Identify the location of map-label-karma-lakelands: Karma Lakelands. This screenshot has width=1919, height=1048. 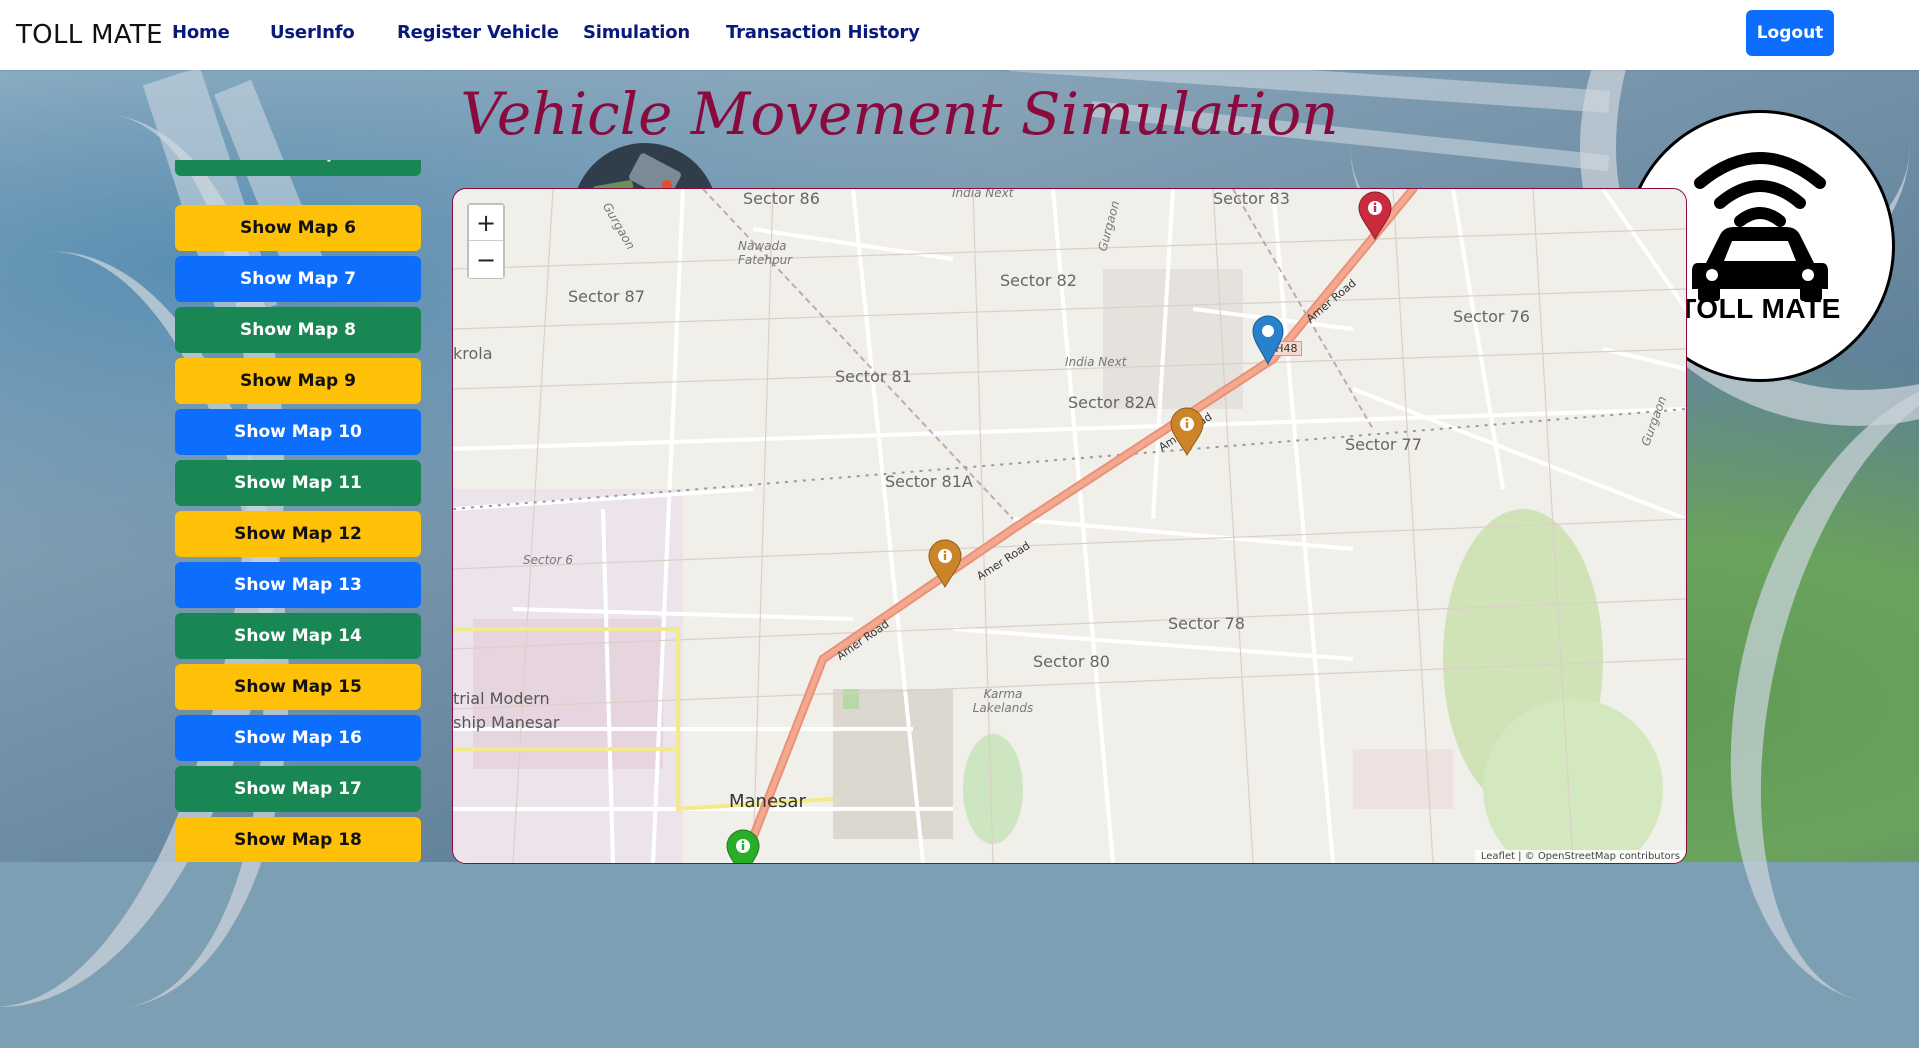
(1003, 701).